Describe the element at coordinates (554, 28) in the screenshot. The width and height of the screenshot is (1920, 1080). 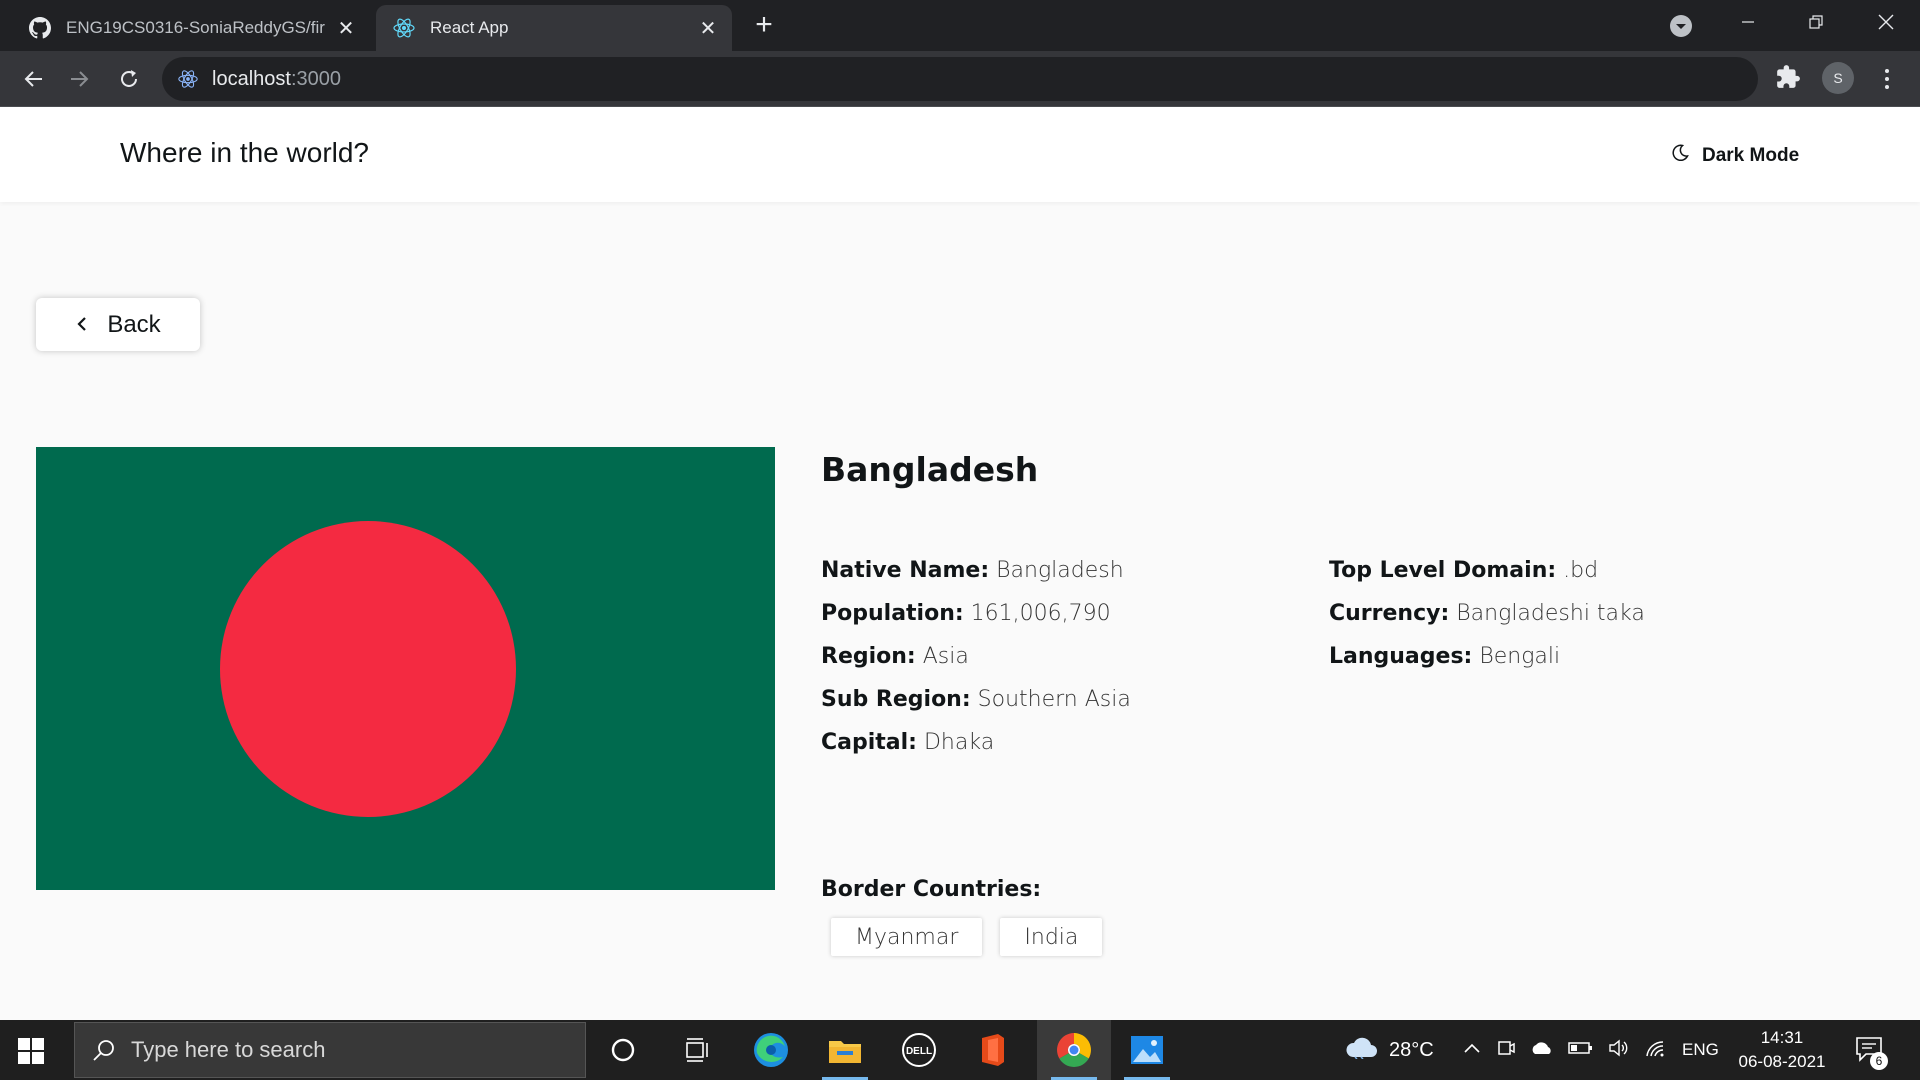
I see `tab-react-app: React App ✕` at that location.